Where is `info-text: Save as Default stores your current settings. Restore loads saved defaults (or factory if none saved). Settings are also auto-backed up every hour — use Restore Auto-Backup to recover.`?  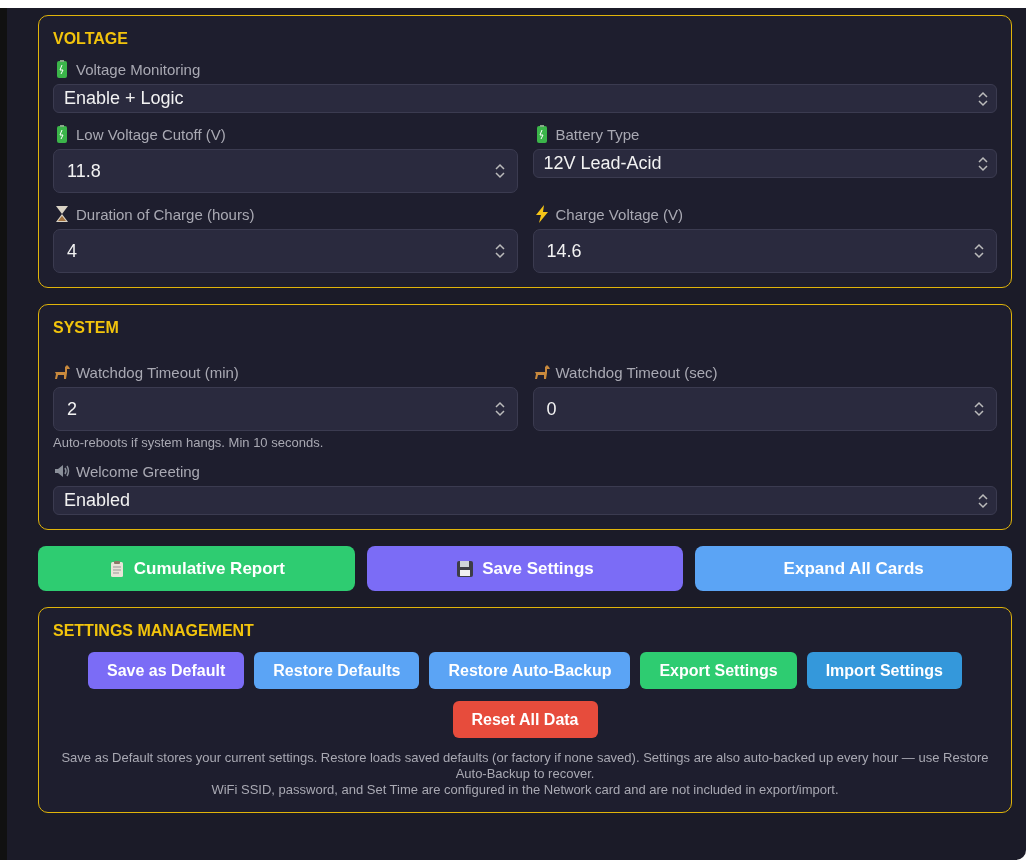 info-text: Save as Default stores your current settings. Restore loads saved defaults (or factory if none saved). Settings are also auto-backed up every hour — use Restore Auto-Backup to recover. is located at coordinates (525, 766).